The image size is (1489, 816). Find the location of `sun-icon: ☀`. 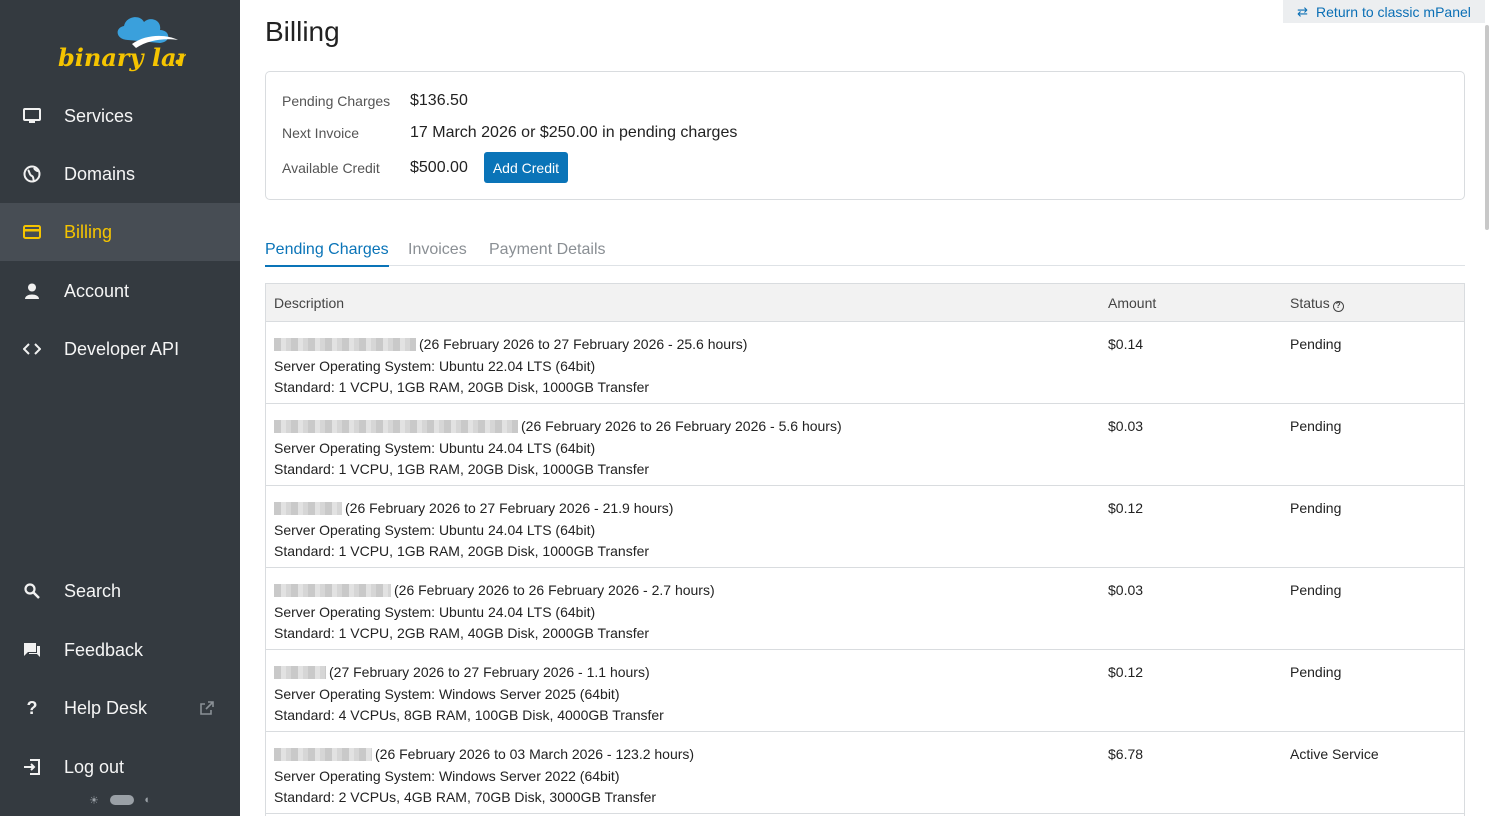

sun-icon: ☀ is located at coordinates (94, 800).